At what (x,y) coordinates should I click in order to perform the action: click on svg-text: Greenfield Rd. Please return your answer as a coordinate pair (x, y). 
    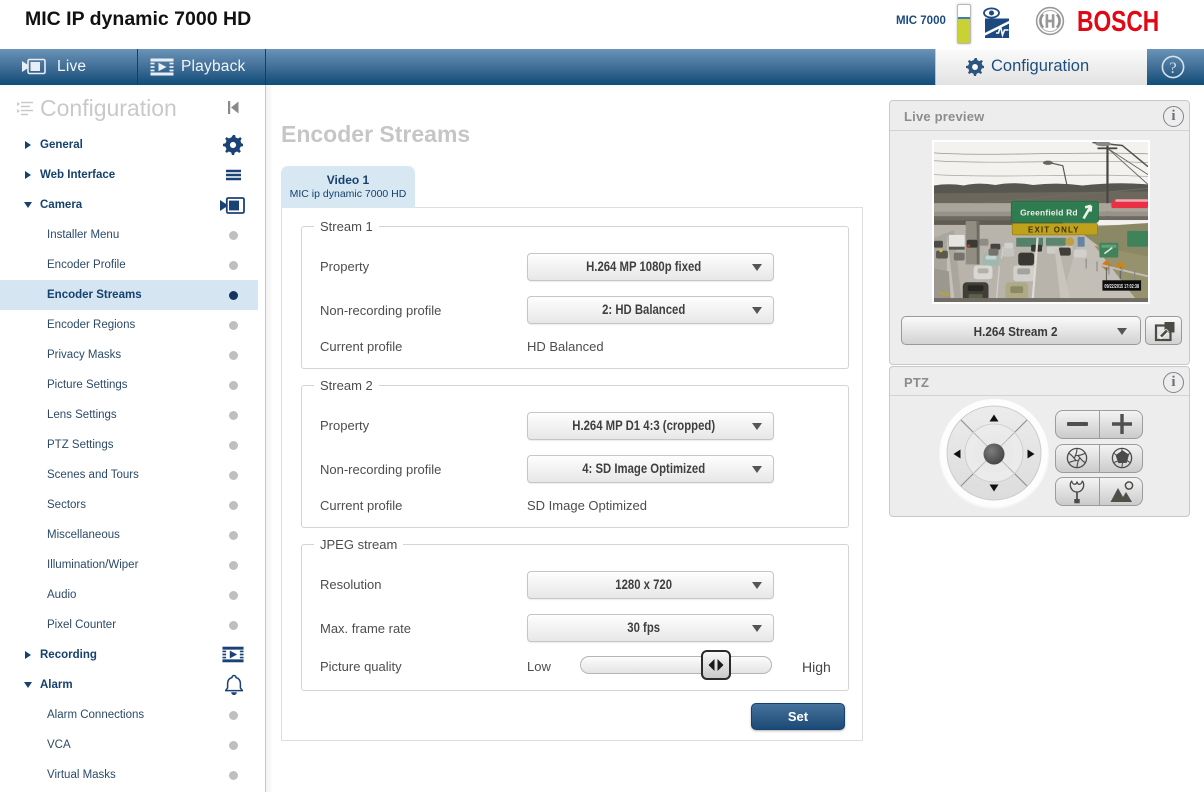
    Looking at the image, I should click on (1049, 213).